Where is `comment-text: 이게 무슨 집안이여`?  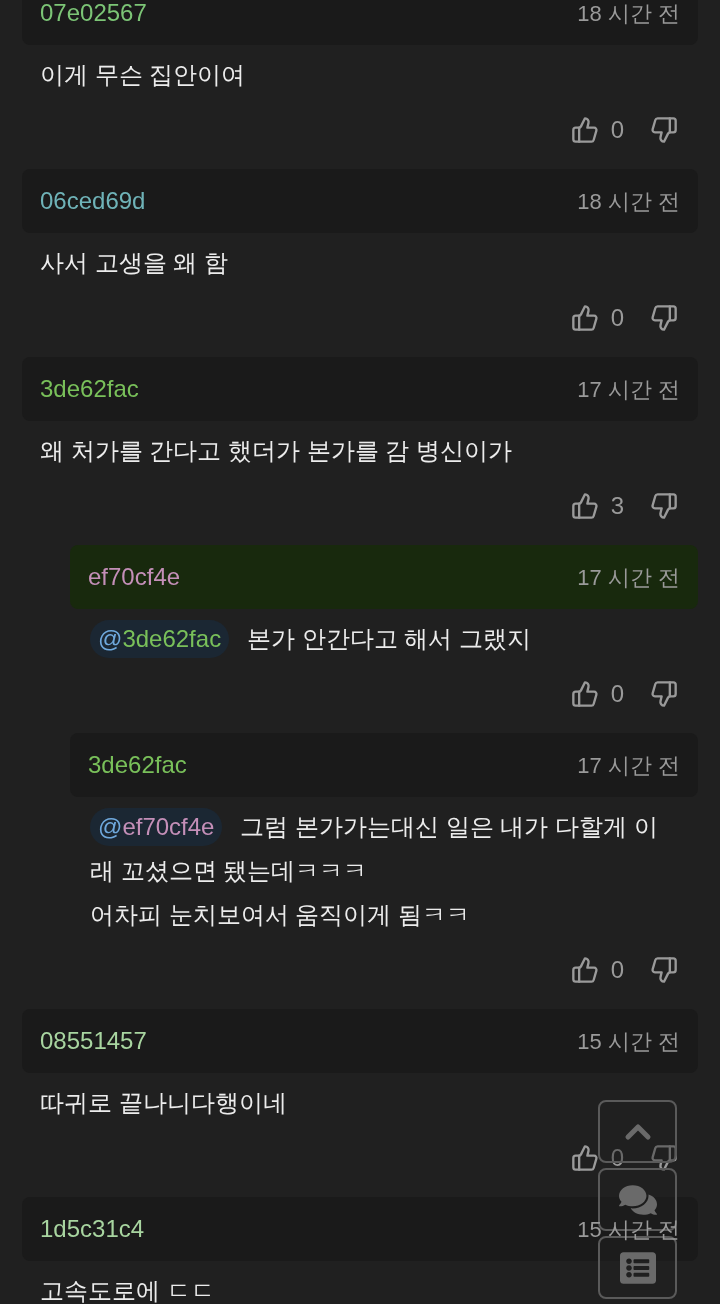 comment-text: 이게 무슨 집안이여 is located at coordinates (143, 75).